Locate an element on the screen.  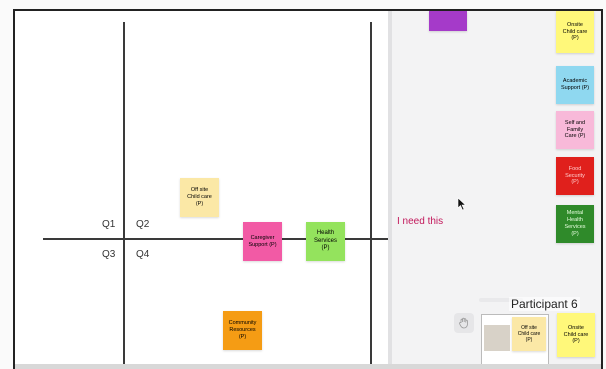
sticky-offsite-childcare: Off site Child care (P) is located at coordinates (199, 197).